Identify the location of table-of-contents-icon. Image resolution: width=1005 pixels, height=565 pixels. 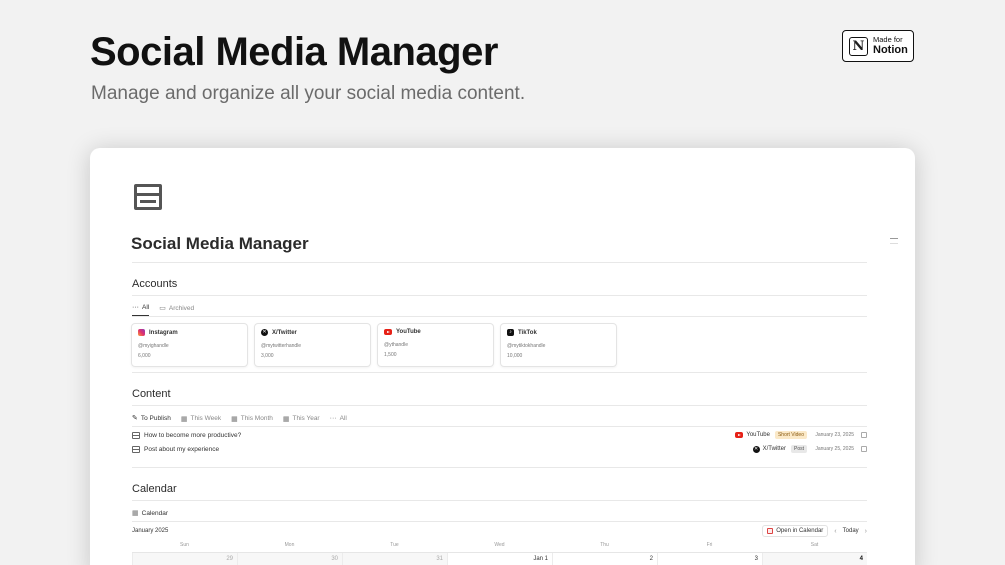
(894, 243).